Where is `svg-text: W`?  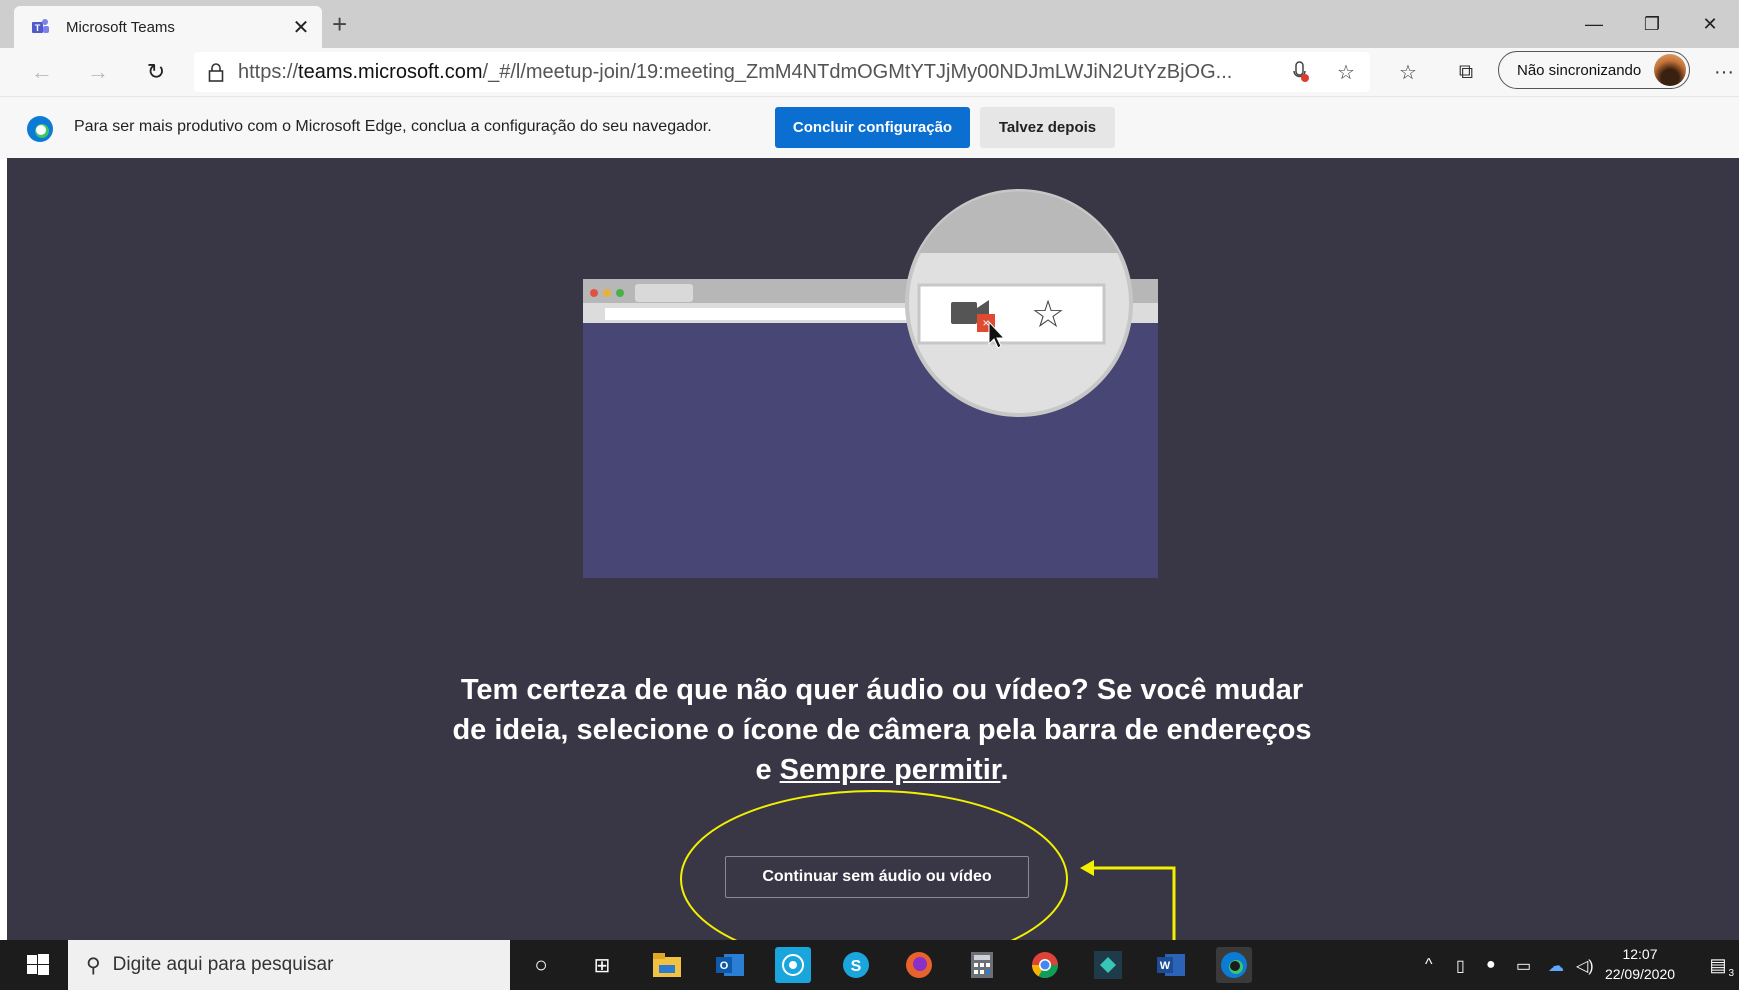 svg-text: W is located at coordinates (1165, 966).